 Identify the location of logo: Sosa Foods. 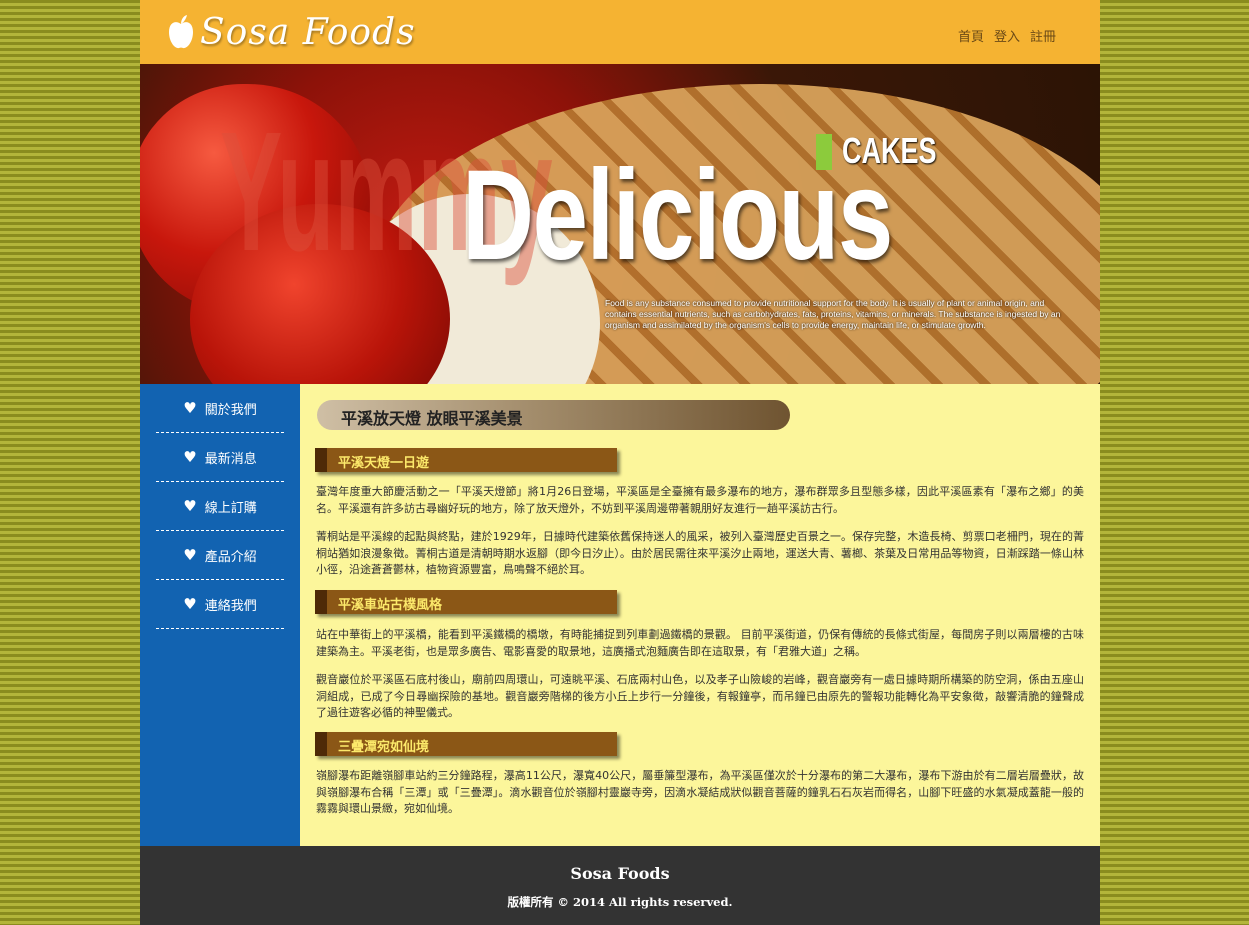
(292, 32).